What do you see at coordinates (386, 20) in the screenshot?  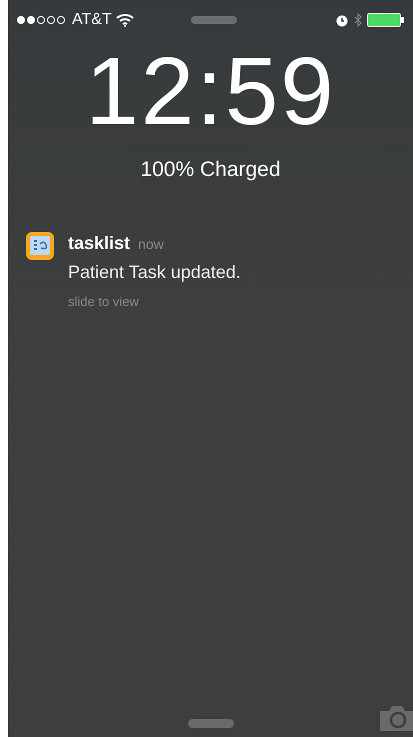 I see `battery-icon` at bounding box center [386, 20].